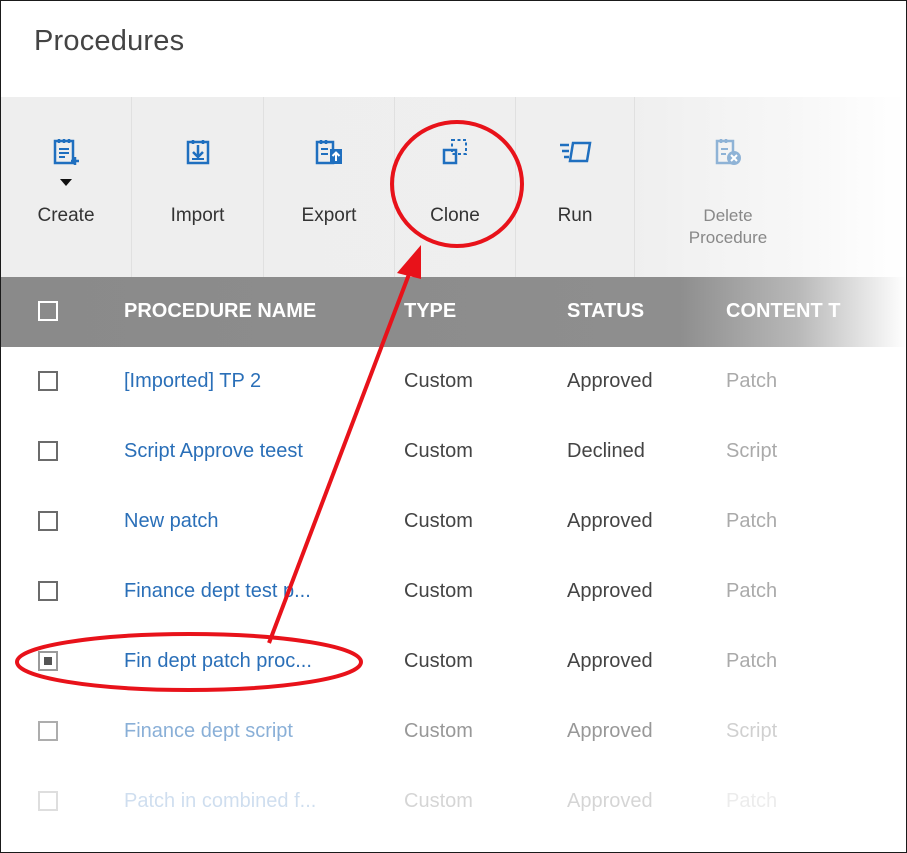 The width and height of the screenshot is (907, 853). What do you see at coordinates (329, 187) in the screenshot?
I see `export-button: Export` at bounding box center [329, 187].